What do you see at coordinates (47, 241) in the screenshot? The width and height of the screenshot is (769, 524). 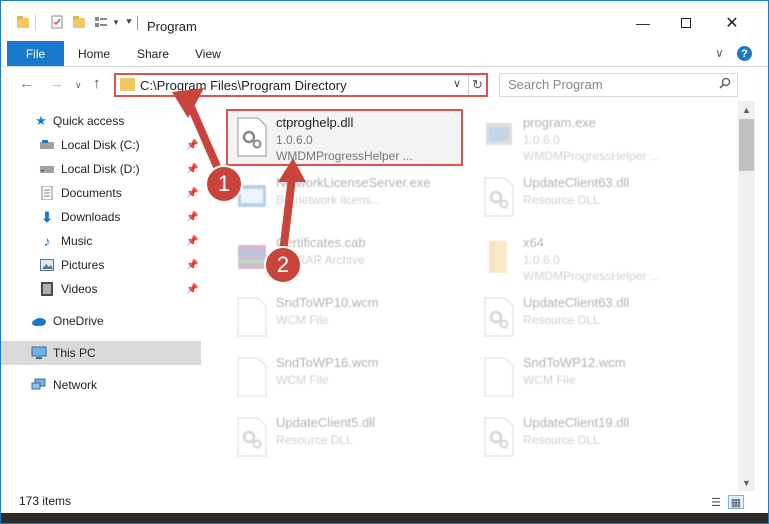 I see `music-icon: ♪` at bounding box center [47, 241].